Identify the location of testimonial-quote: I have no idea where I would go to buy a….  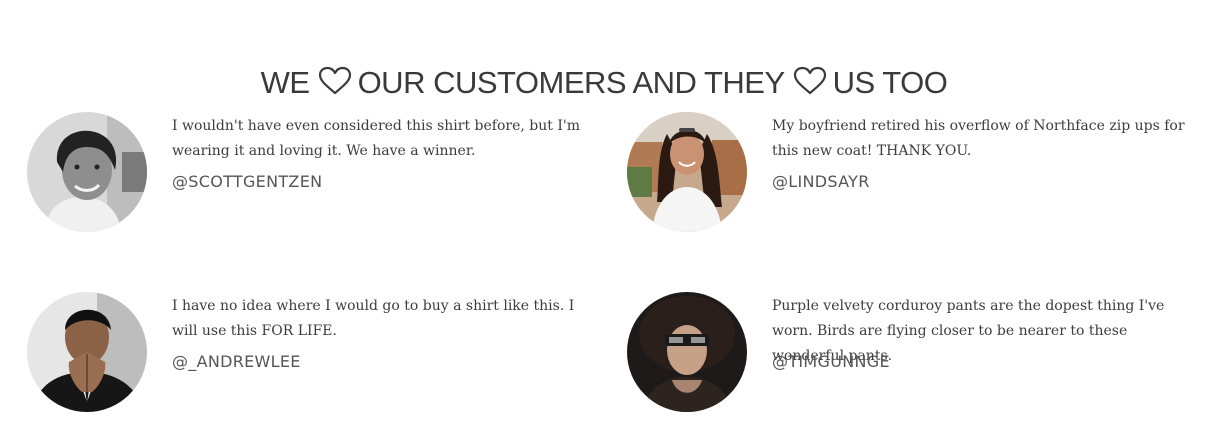
(373, 318).